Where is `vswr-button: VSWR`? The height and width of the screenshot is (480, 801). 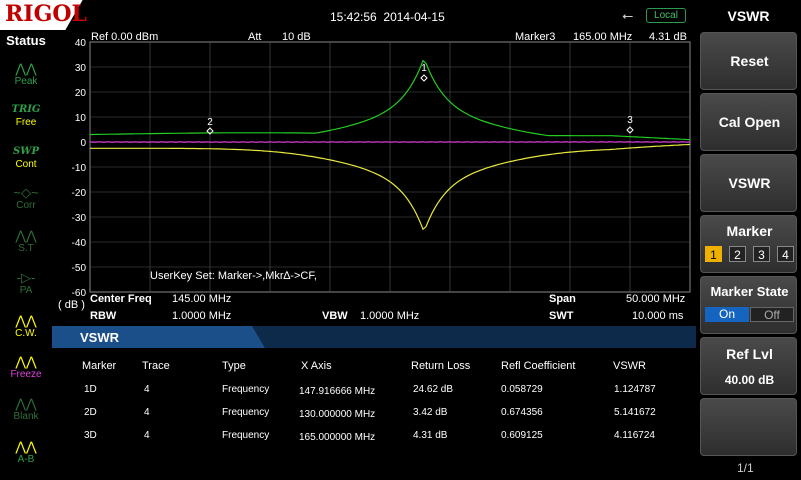
vswr-button: VSWR is located at coordinates (748, 183).